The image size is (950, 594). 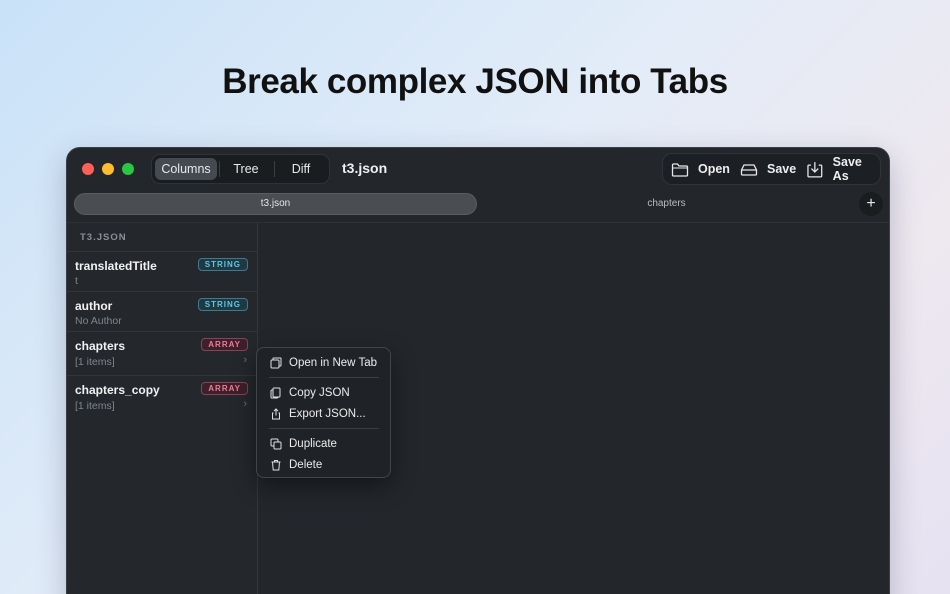 What do you see at coordinates (162, 353) in the screenshot?
I see `list-item-chapters: chapters ARRAY [1 items] ›` at bounding box center [162, 353].